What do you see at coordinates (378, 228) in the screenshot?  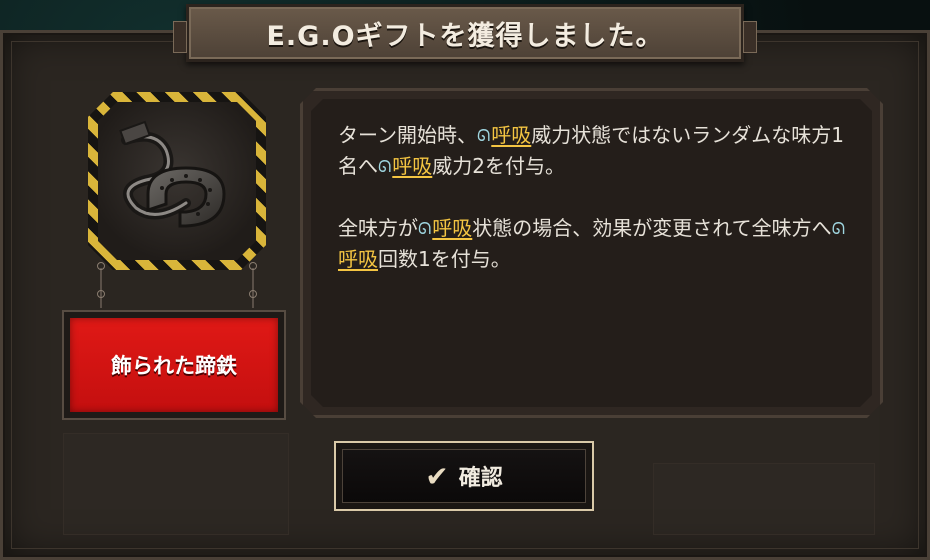 I see `description-text-run: 全味方が` at bounding box center [378, 228].